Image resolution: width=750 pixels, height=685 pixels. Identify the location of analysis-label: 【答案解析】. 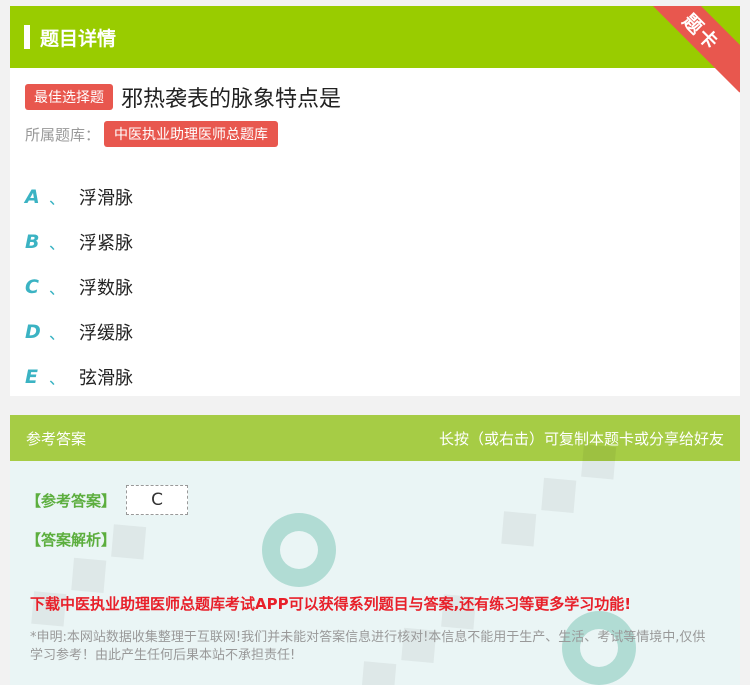
(71, 540).